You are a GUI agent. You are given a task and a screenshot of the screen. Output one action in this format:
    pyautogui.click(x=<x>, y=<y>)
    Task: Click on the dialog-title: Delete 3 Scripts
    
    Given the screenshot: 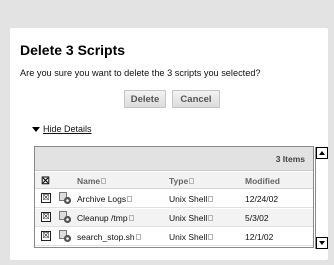 What is the action you would take?
    pyautogui.click(x=73, y=50)
    